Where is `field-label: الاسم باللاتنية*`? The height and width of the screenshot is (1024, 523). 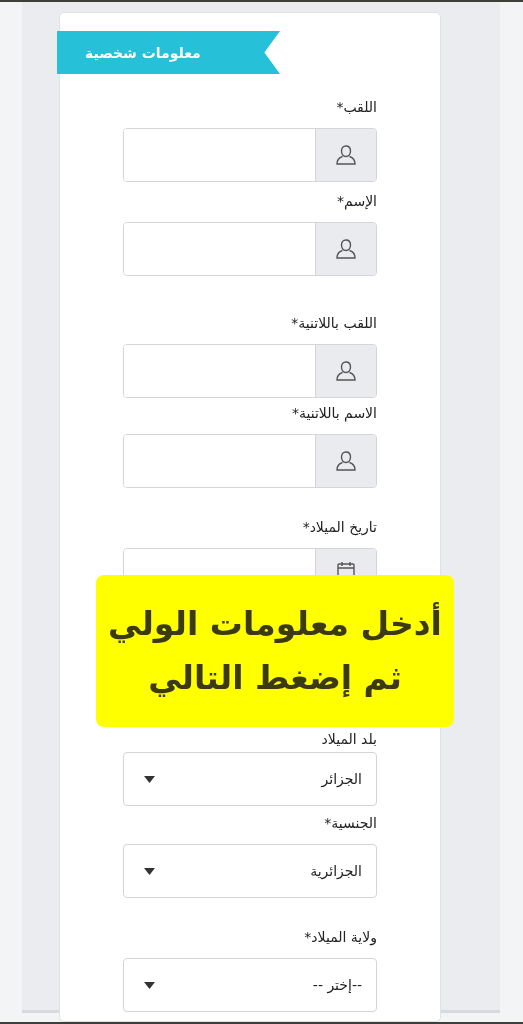 field-label: الاسم باللاتنية* is located at coordinates (334, 414).